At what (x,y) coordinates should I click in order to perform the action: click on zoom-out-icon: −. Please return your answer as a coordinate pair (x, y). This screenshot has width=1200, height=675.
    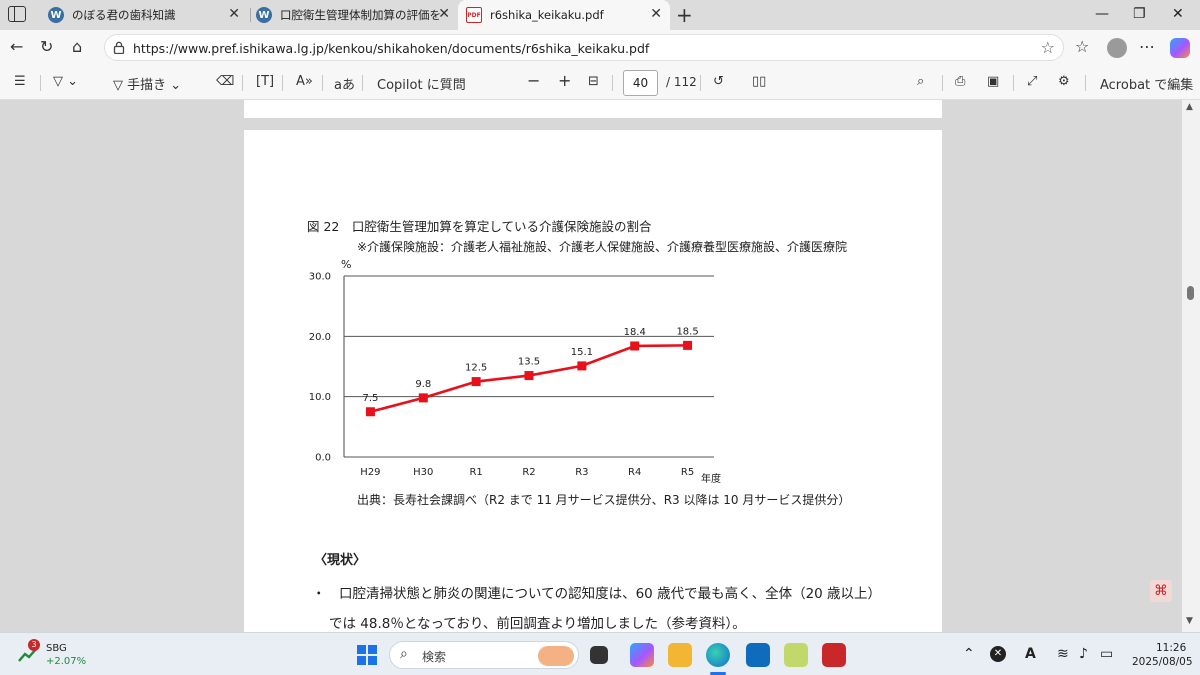
    Looking at the image, I should click on (533, 80).